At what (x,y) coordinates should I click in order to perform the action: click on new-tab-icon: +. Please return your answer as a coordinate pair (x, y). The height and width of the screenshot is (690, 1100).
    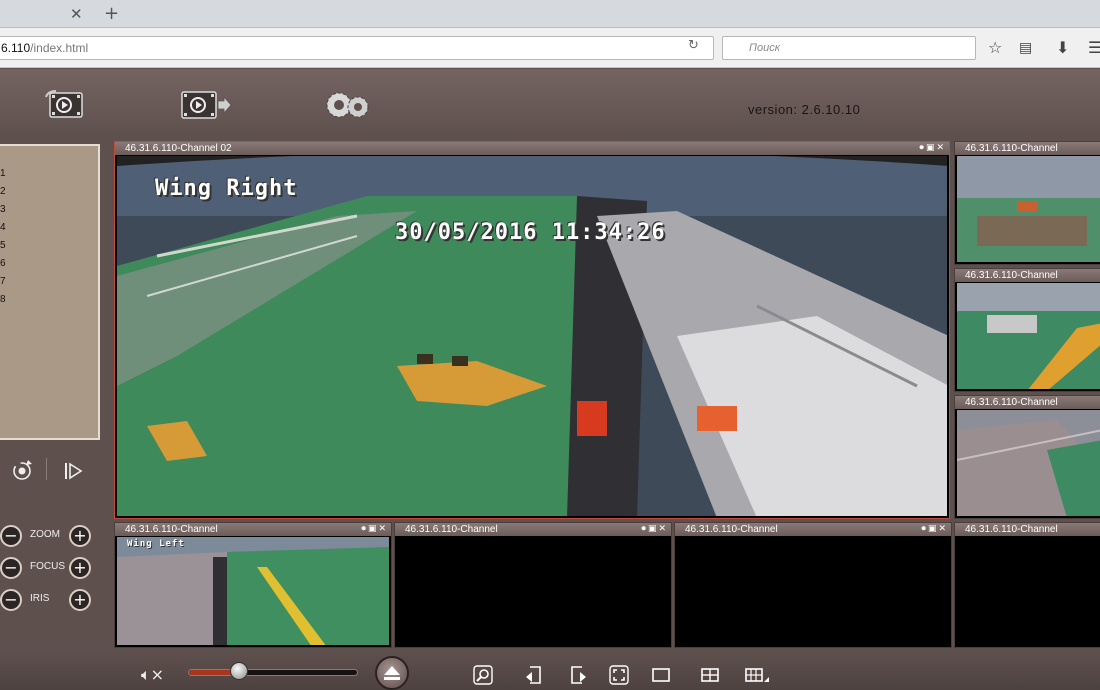
    Looking at the image, I should click on (111, 13).